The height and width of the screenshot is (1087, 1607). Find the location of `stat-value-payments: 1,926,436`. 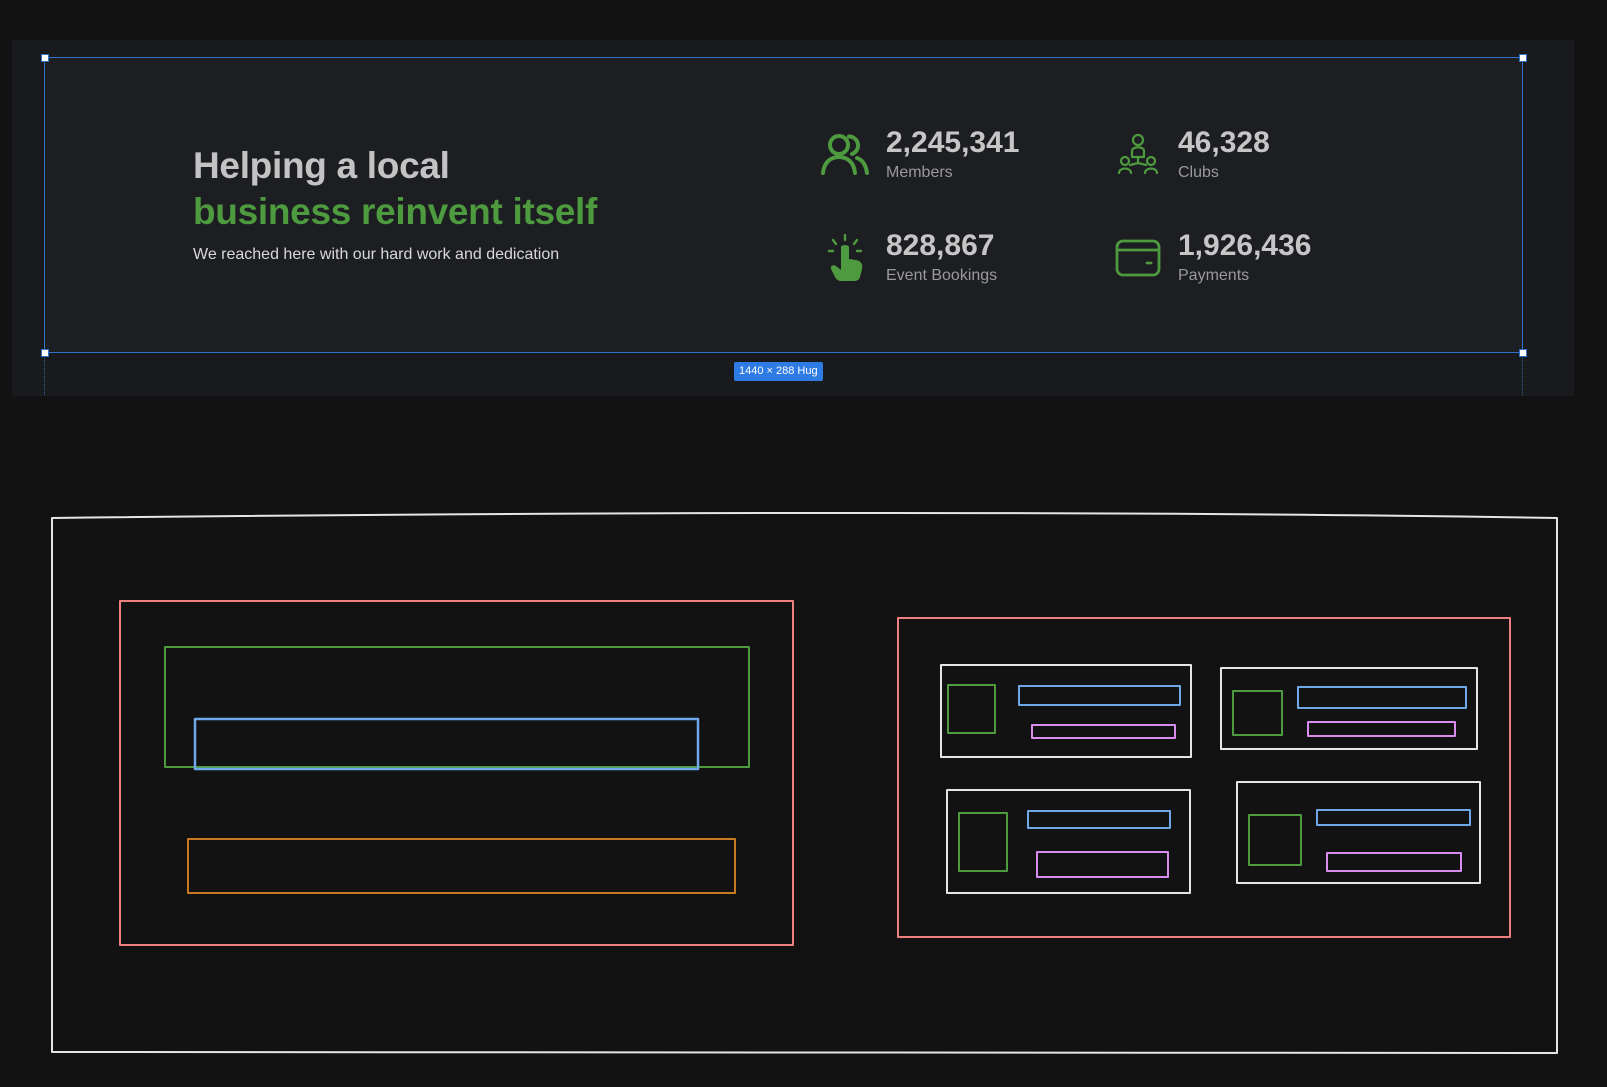

stat-value-payments: 1,926,436 is located at coordinates (1245, 245).